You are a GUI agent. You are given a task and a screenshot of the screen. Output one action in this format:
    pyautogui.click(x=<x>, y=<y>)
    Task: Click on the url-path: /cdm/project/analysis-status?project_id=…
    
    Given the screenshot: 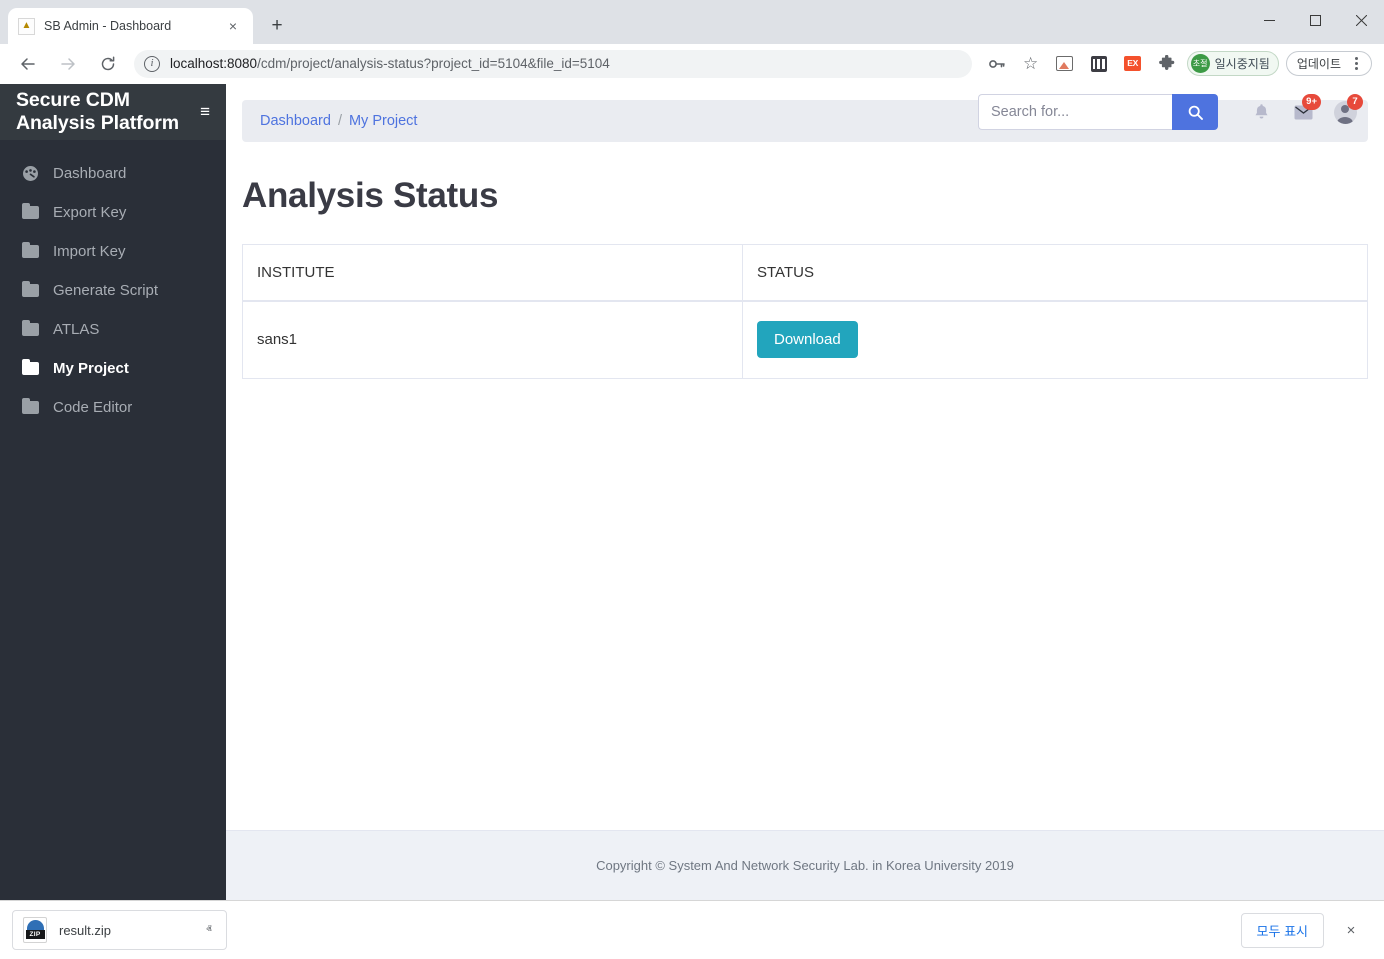 What is the action you would take?
    pyautogui.click(x=433, y=63)
    